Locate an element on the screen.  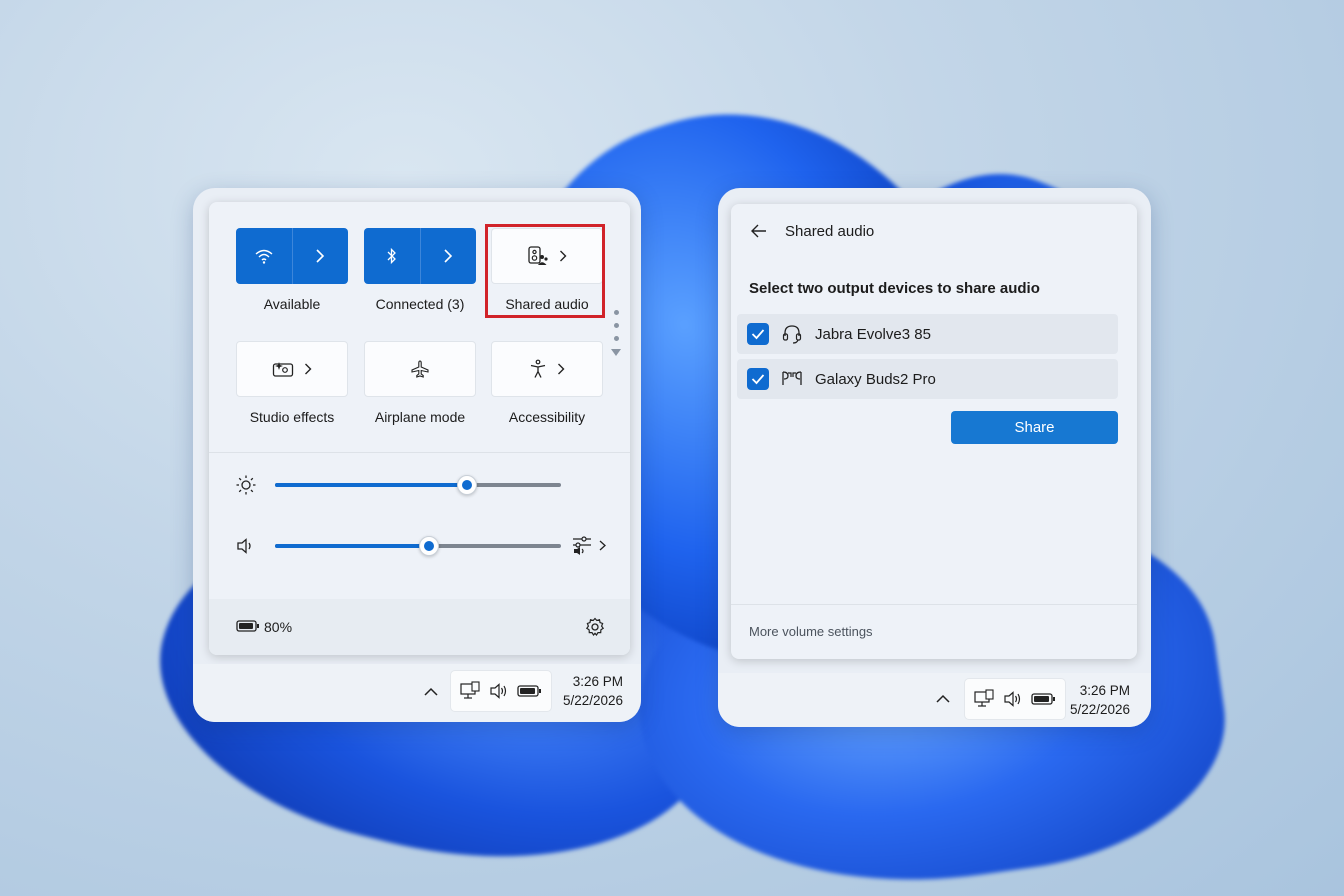
highlight-box is located at coordinates (545, 271).